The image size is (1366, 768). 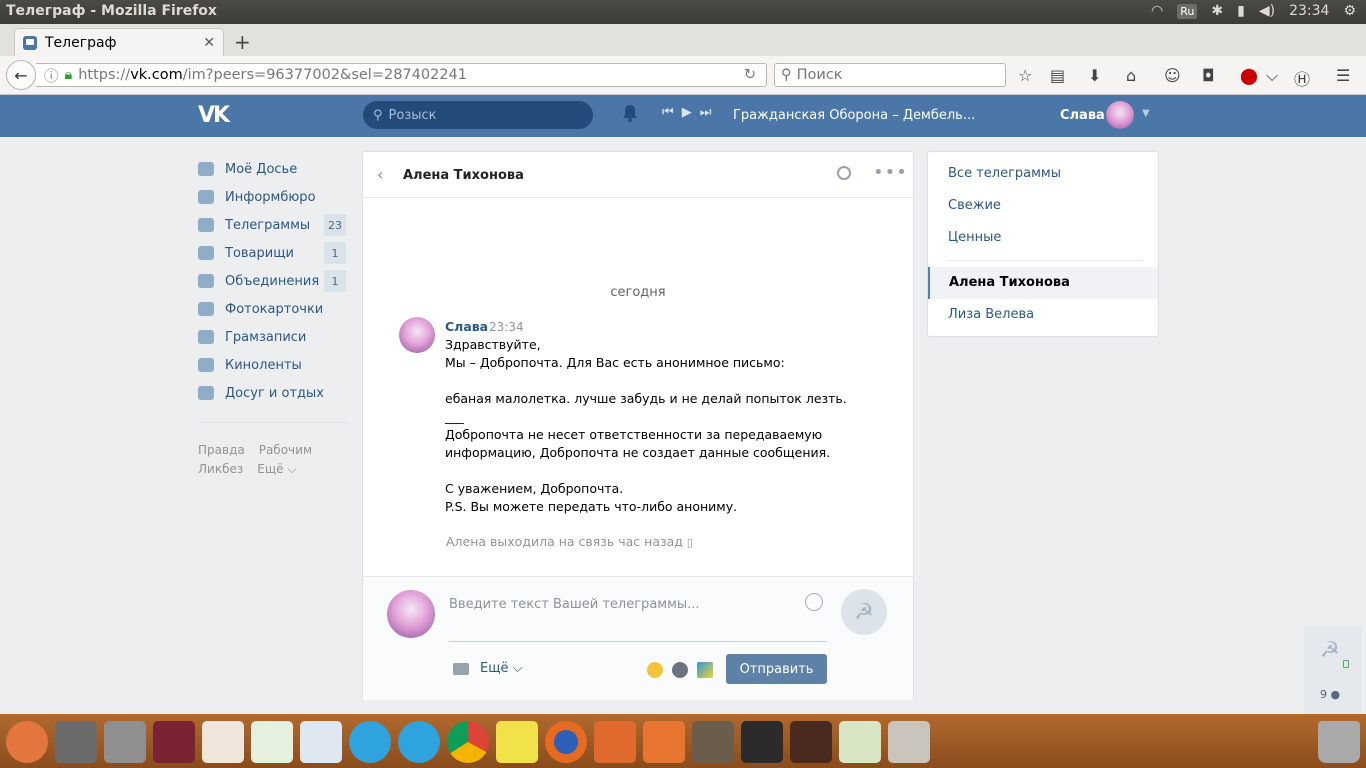 What do you see at coordinates (1333, 671) in the screenshot?
I see `side-chat-widget: ☭ 9 ●` at bounding box center [1333, 671].